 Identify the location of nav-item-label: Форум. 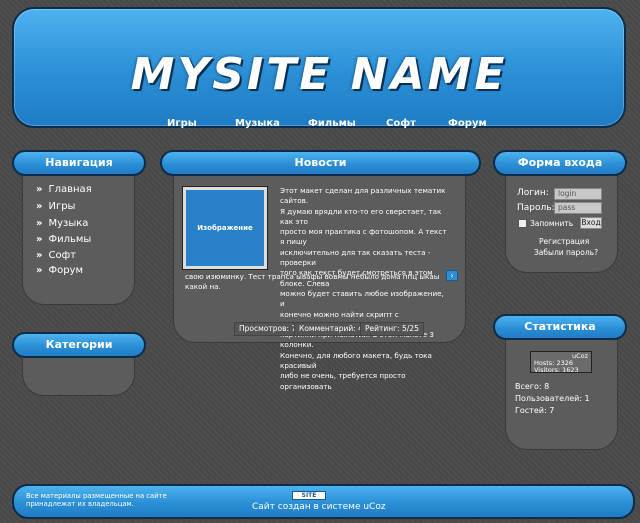
(66, 270).